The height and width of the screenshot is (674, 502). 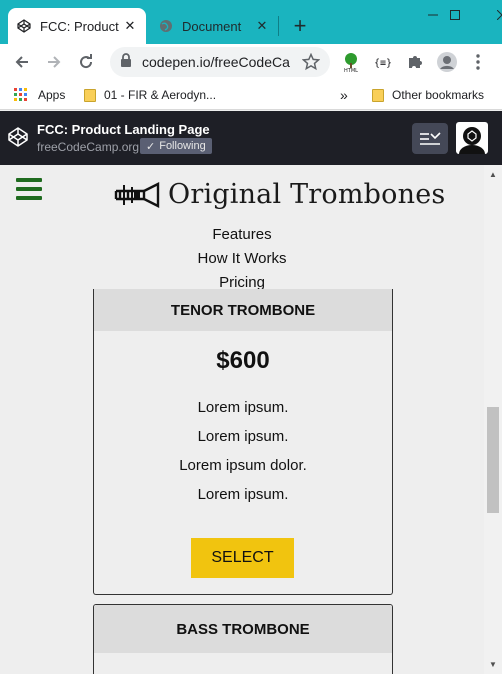 What do you see at coordinates (344, 95) in the screenshot?
I see `bookmarks-overflow-chevron: »` at bounding box center [344, 95].